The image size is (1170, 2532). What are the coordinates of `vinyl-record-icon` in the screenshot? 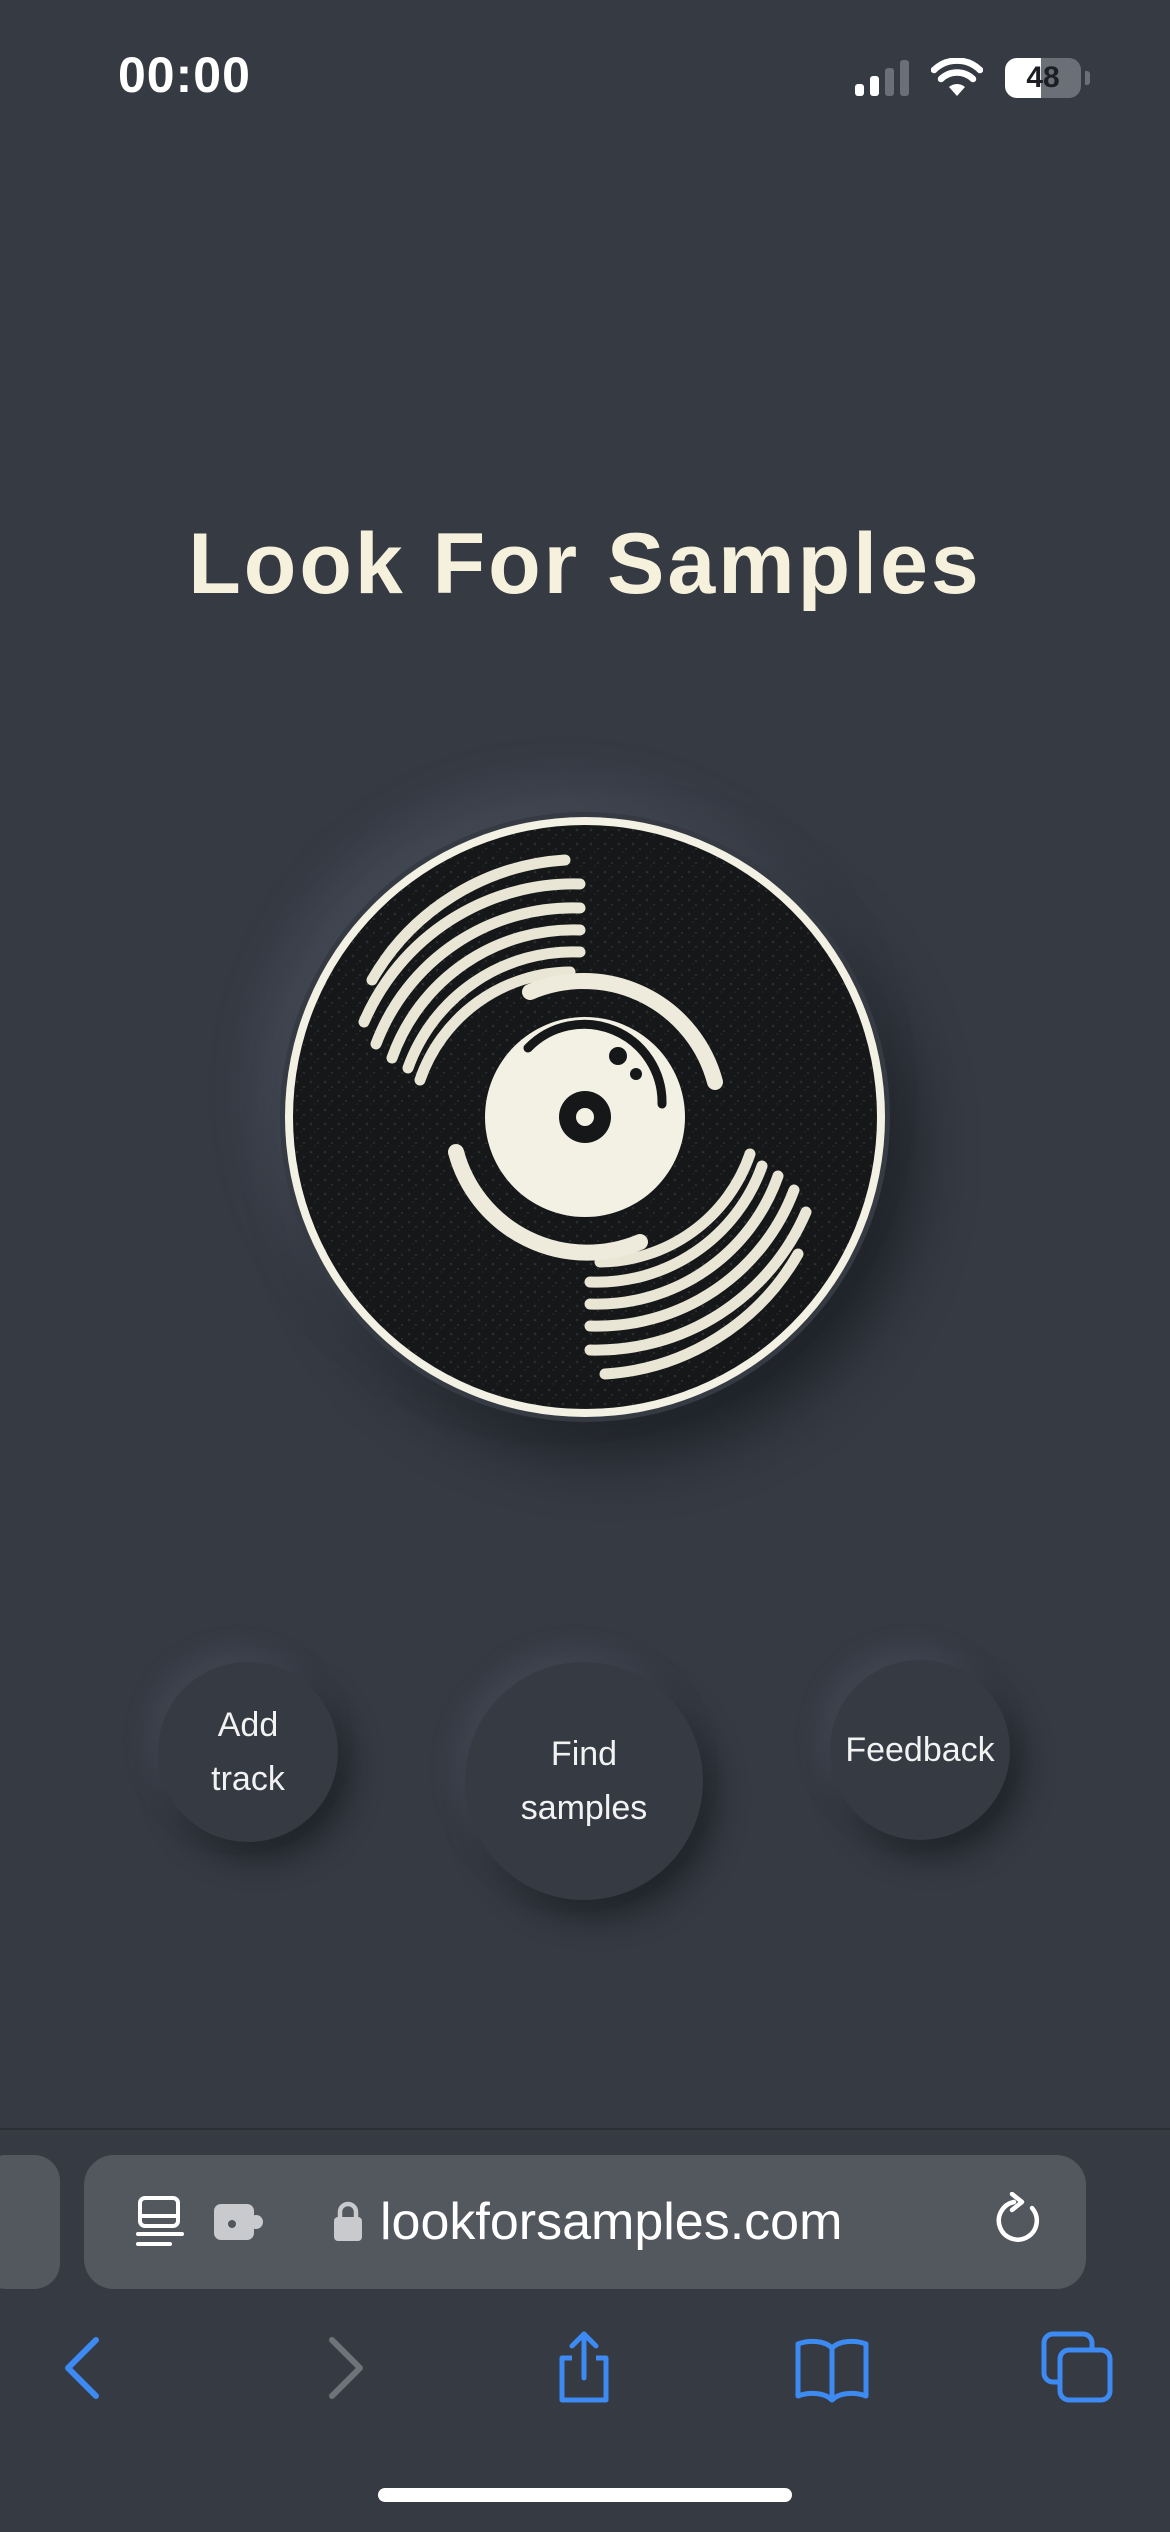 It's located at (585, 1117).